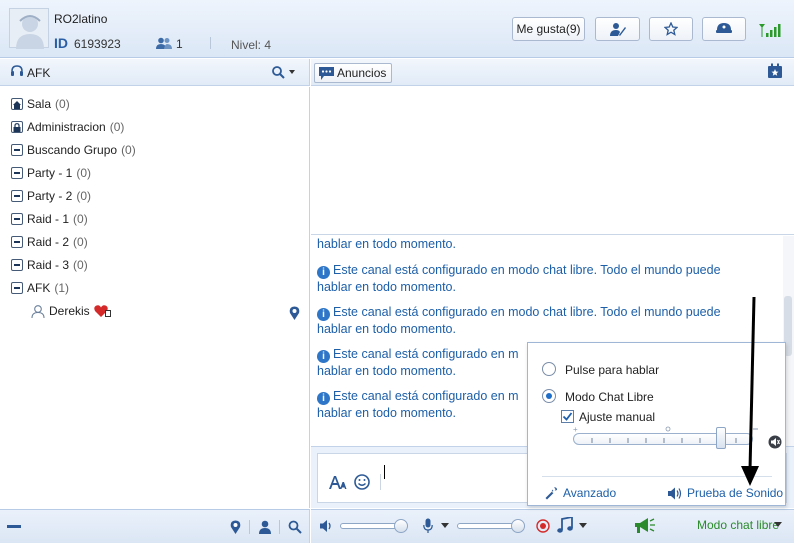 This screenshot has width=794, height=543. I want to click on advanced-link: Avanzado, so click(589, 493).